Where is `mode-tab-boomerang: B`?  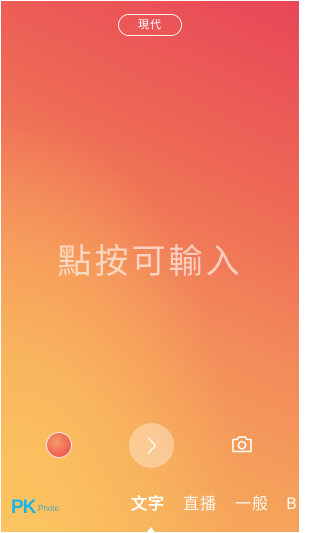
mode-tab-boomerang: B is located at coordinates (292, 504).